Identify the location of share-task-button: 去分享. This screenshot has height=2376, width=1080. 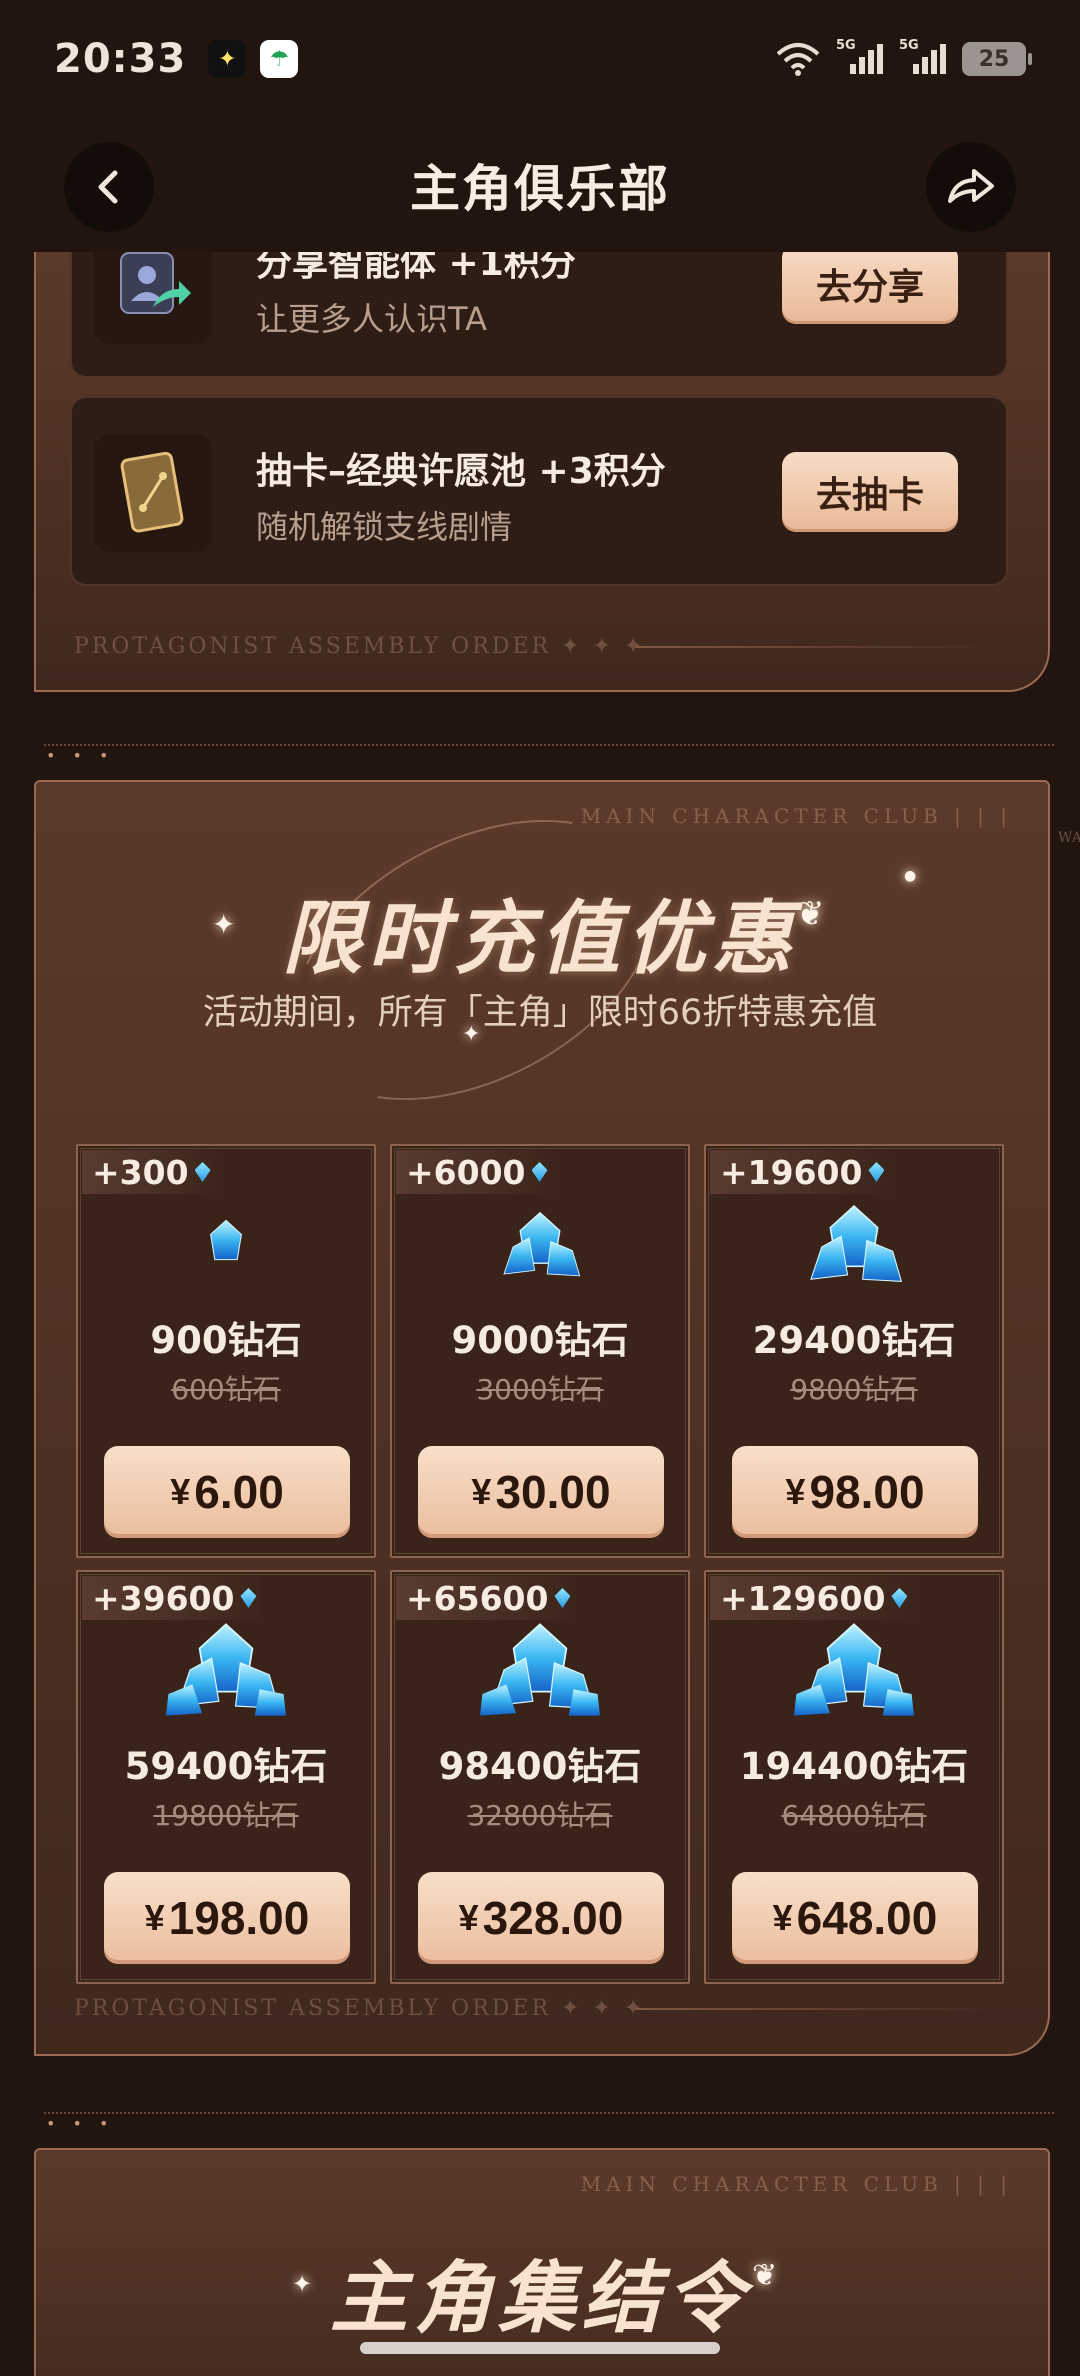
(870, 284).